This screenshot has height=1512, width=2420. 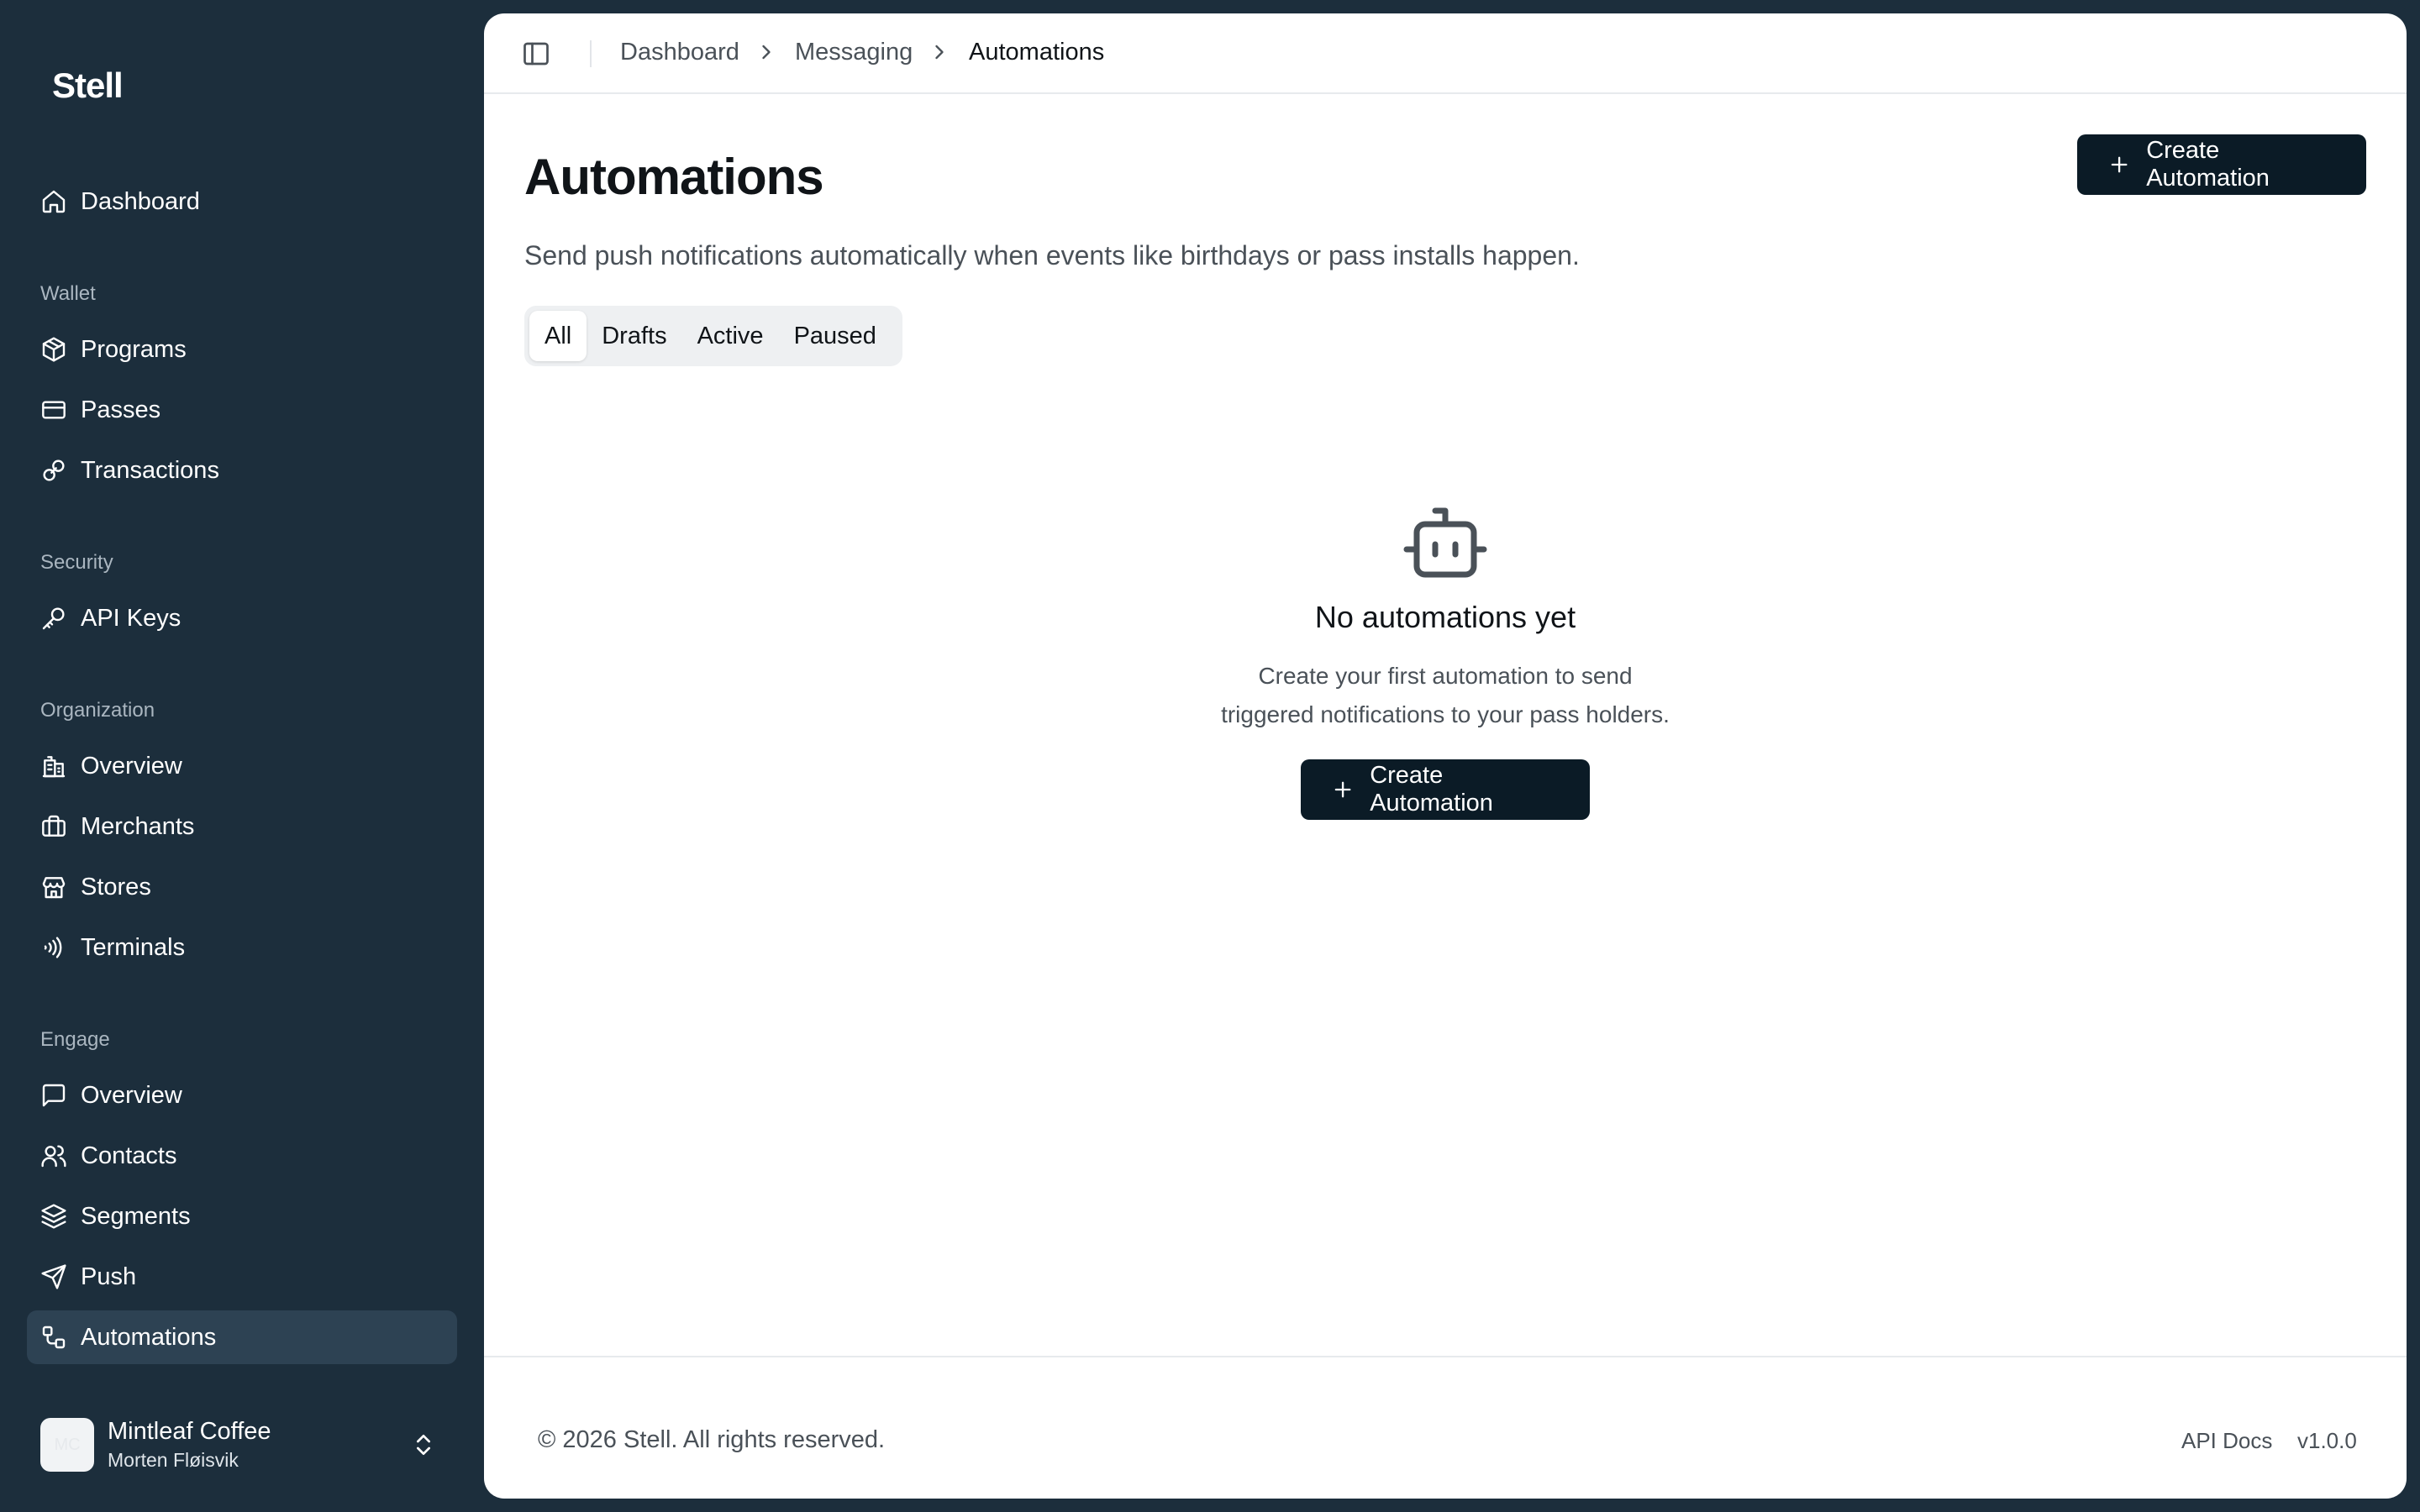 What do you see at coordinates (1445, 53) in the screenshot?
I see `topbar: Dashboard Messaging Automations` at bounding box center [1445, 53].